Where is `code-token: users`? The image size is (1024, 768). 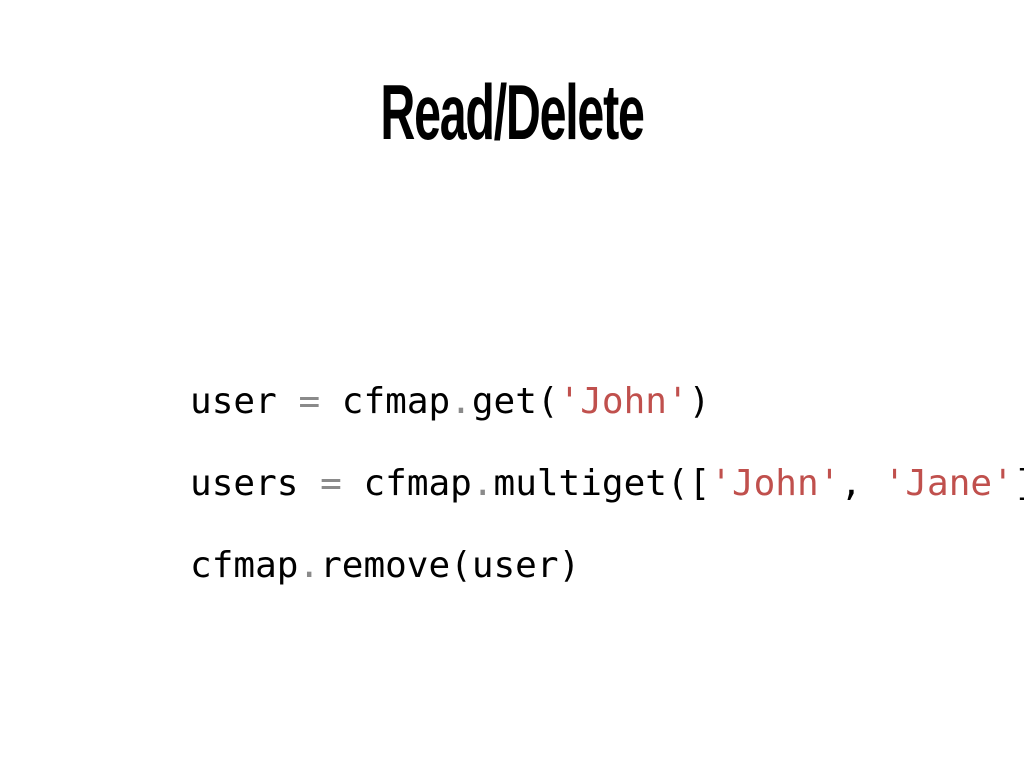
code-token: users is located at coordinates (244, 483).